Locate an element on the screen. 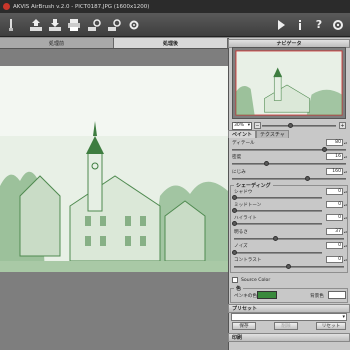 The image size is (350, 350). tab-texture: テクスチャ is located at coordinates (272, 134).